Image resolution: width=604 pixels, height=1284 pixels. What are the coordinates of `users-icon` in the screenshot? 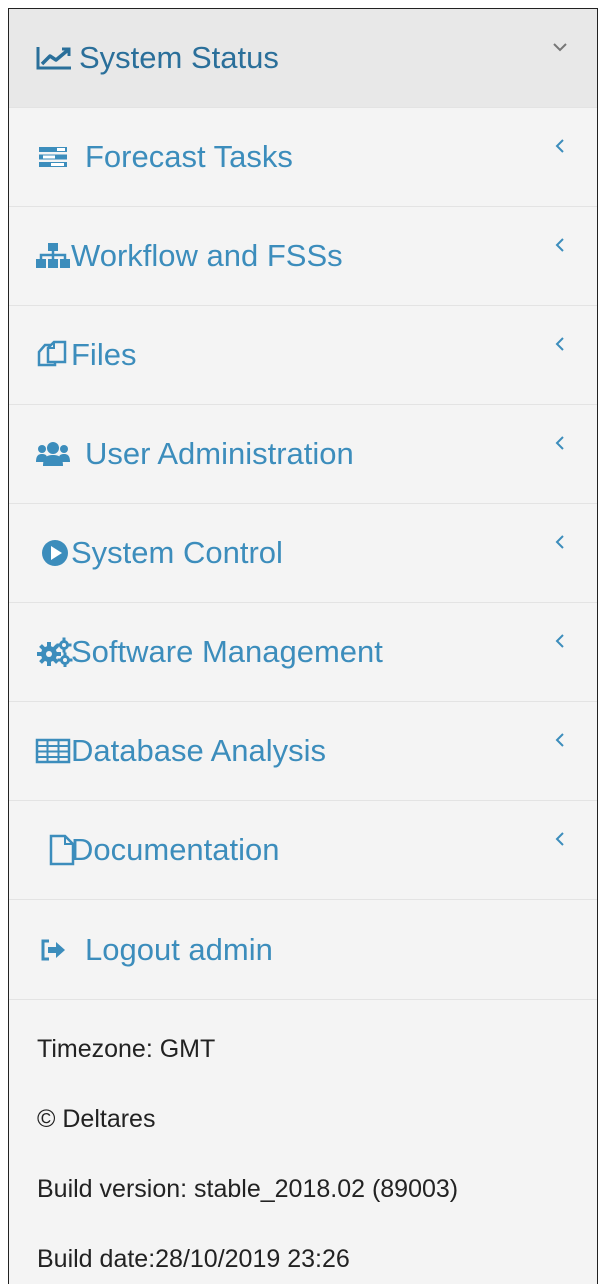 It's located at (57, 454).